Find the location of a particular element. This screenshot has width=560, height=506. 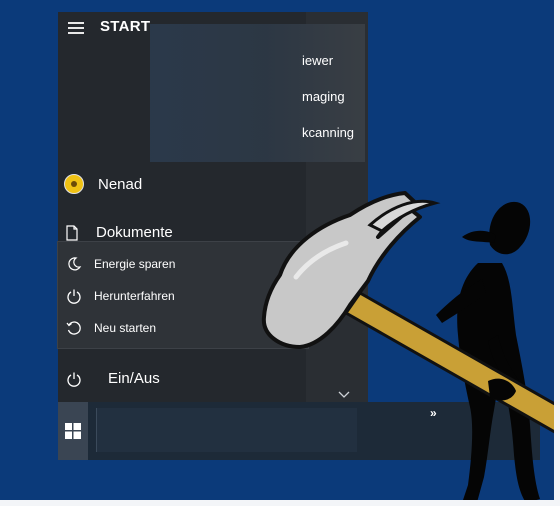

shutdown-label: Herunterfahren is located at coordinates (134, 296).